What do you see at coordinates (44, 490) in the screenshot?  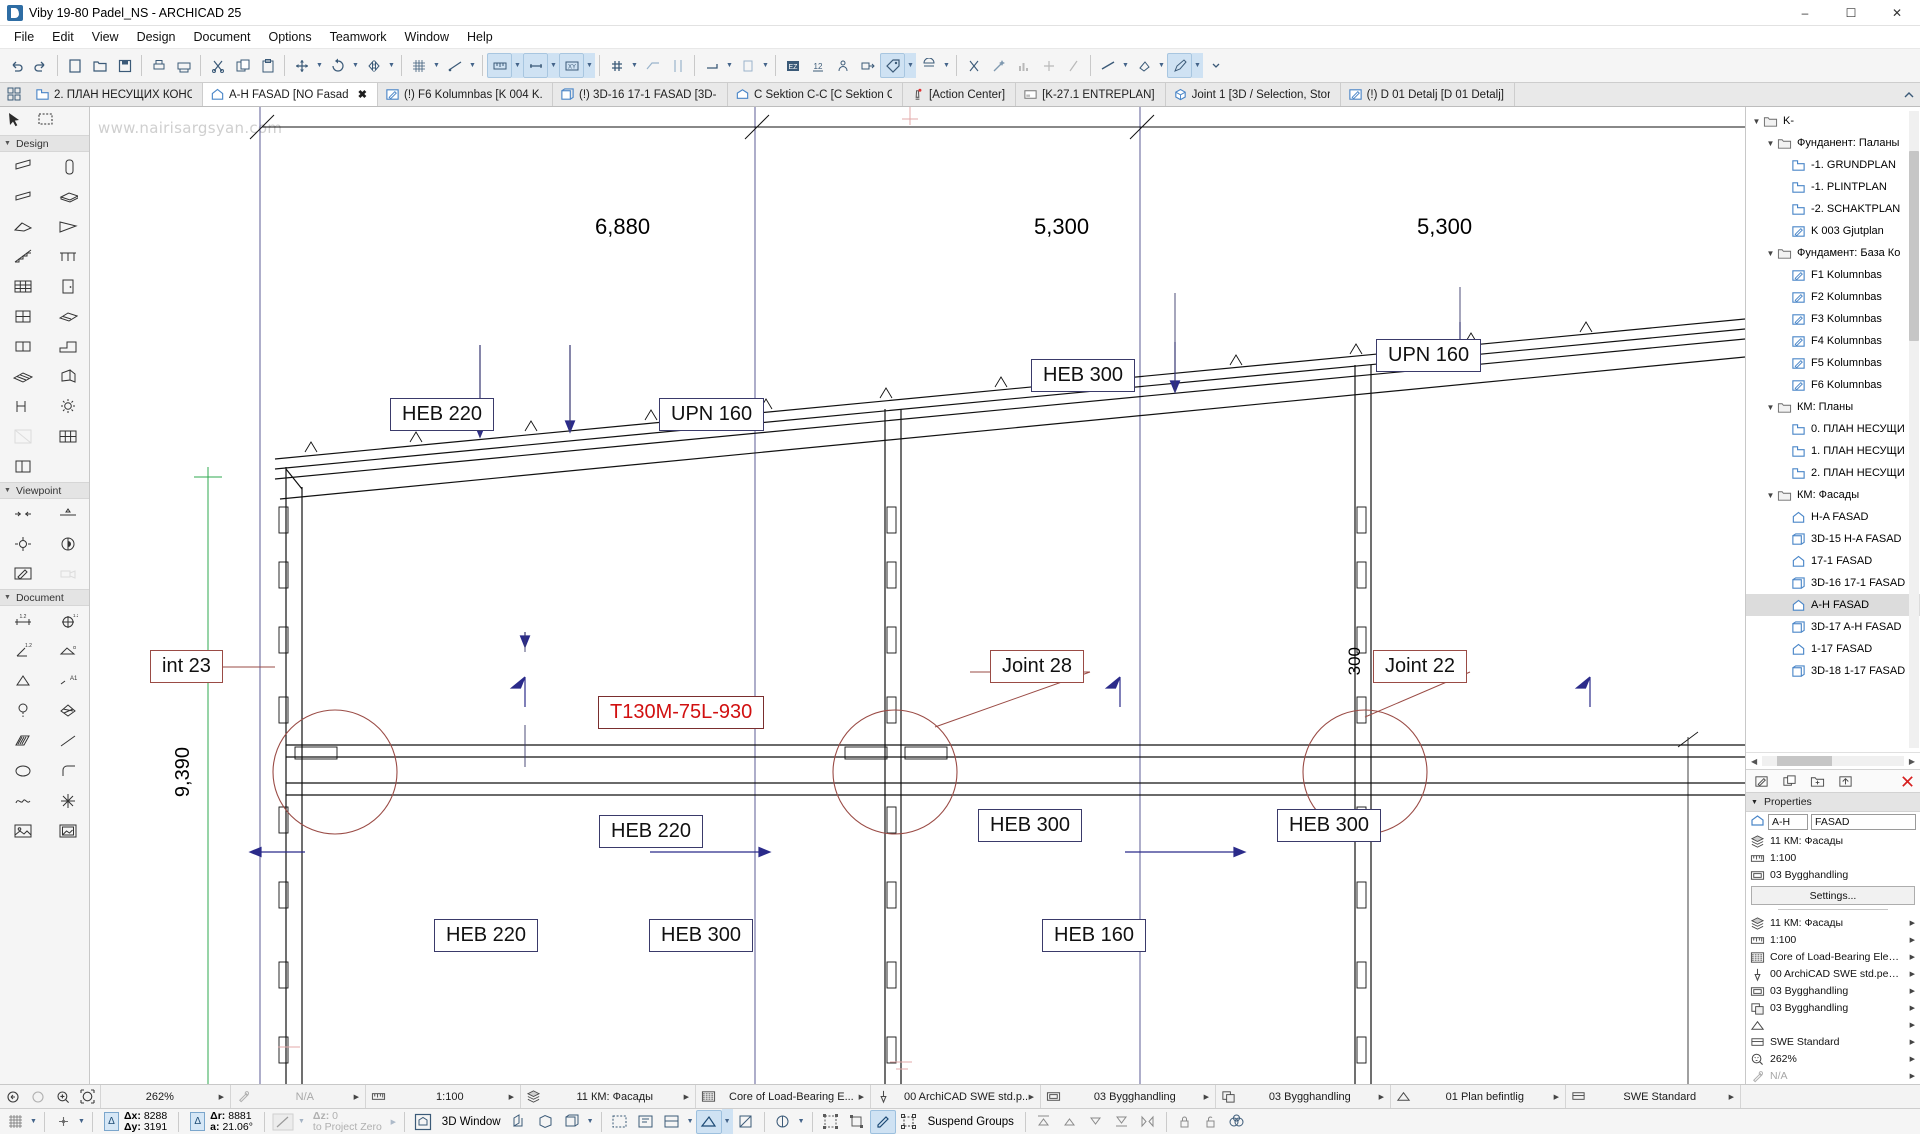 I see `palette-section-header: ▼ Viewpoint` at bounding box center [44, 490].